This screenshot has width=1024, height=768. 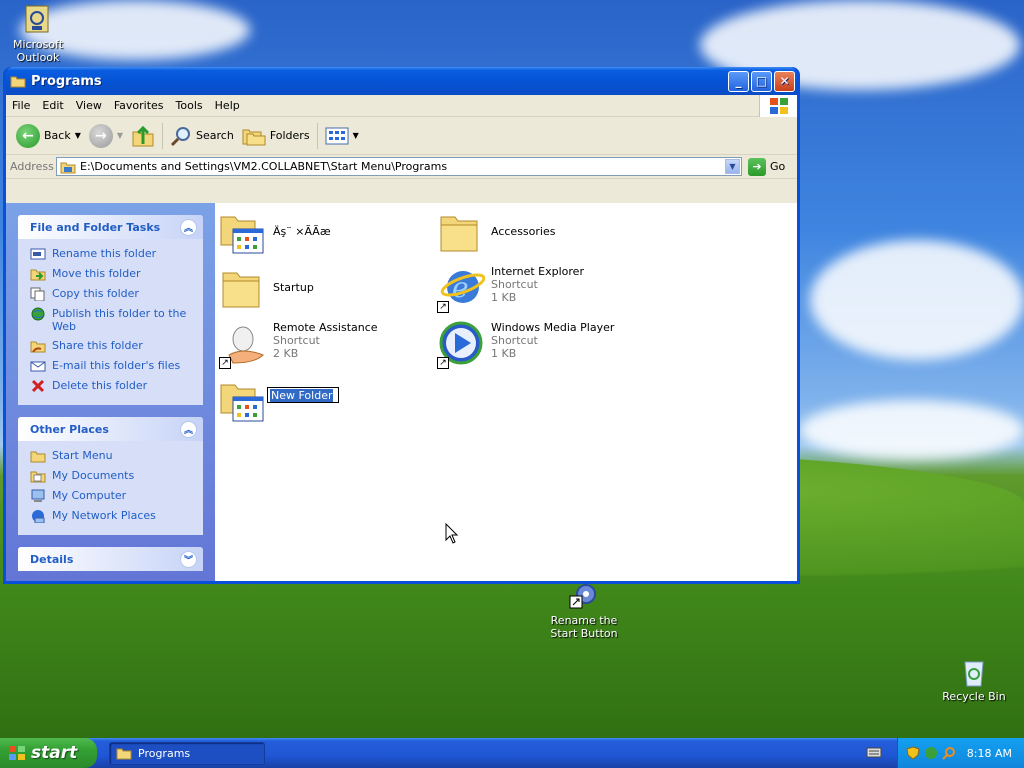 I want to click on task-copy-folder: Copy this folder, so click(x=112, y=294).